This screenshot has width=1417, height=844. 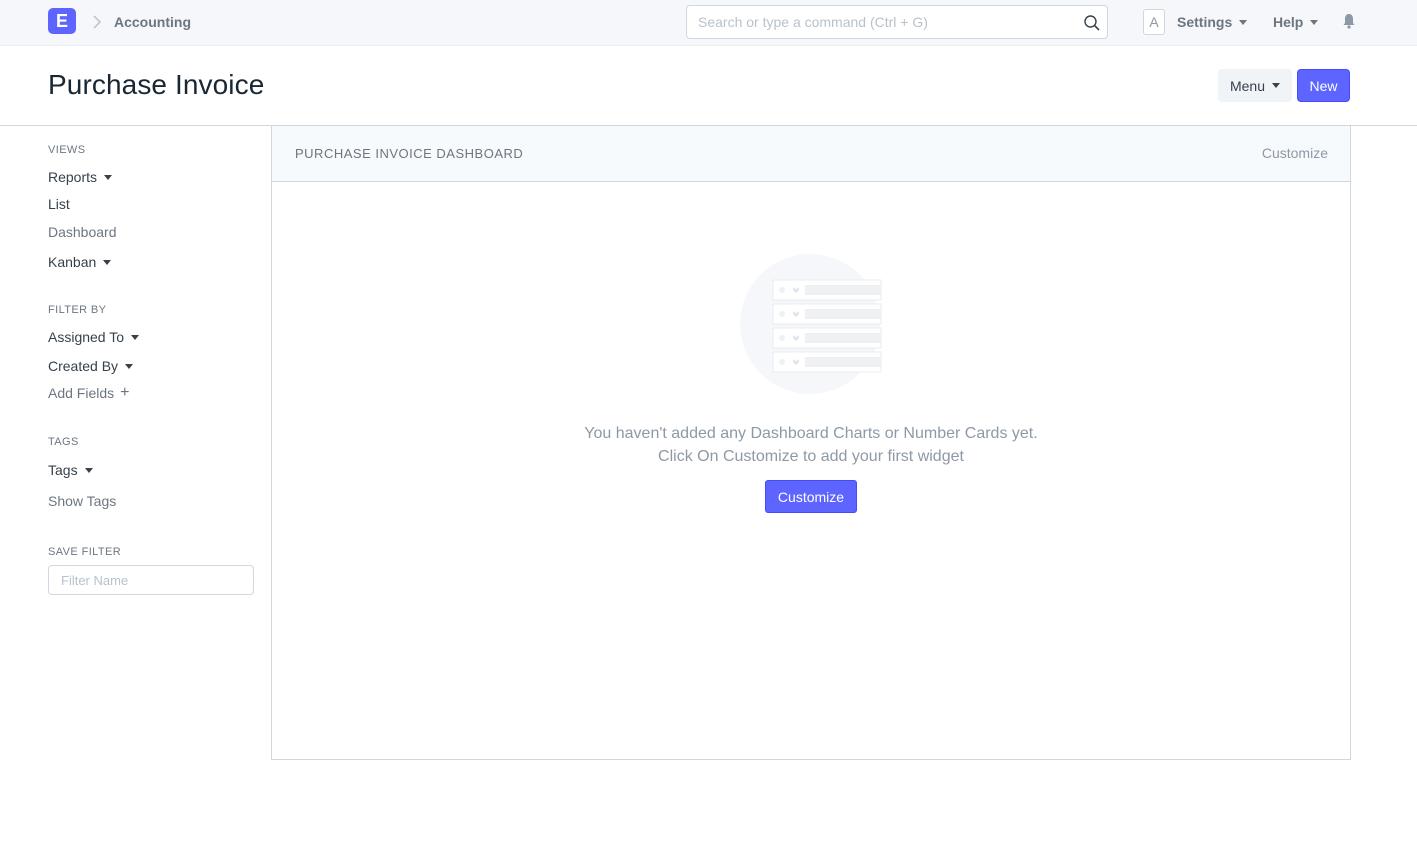 What do you see at coordinates (1205, 22) in the screenshot?
I see `settings-label: Settings` at bounding box center [1205, 22].